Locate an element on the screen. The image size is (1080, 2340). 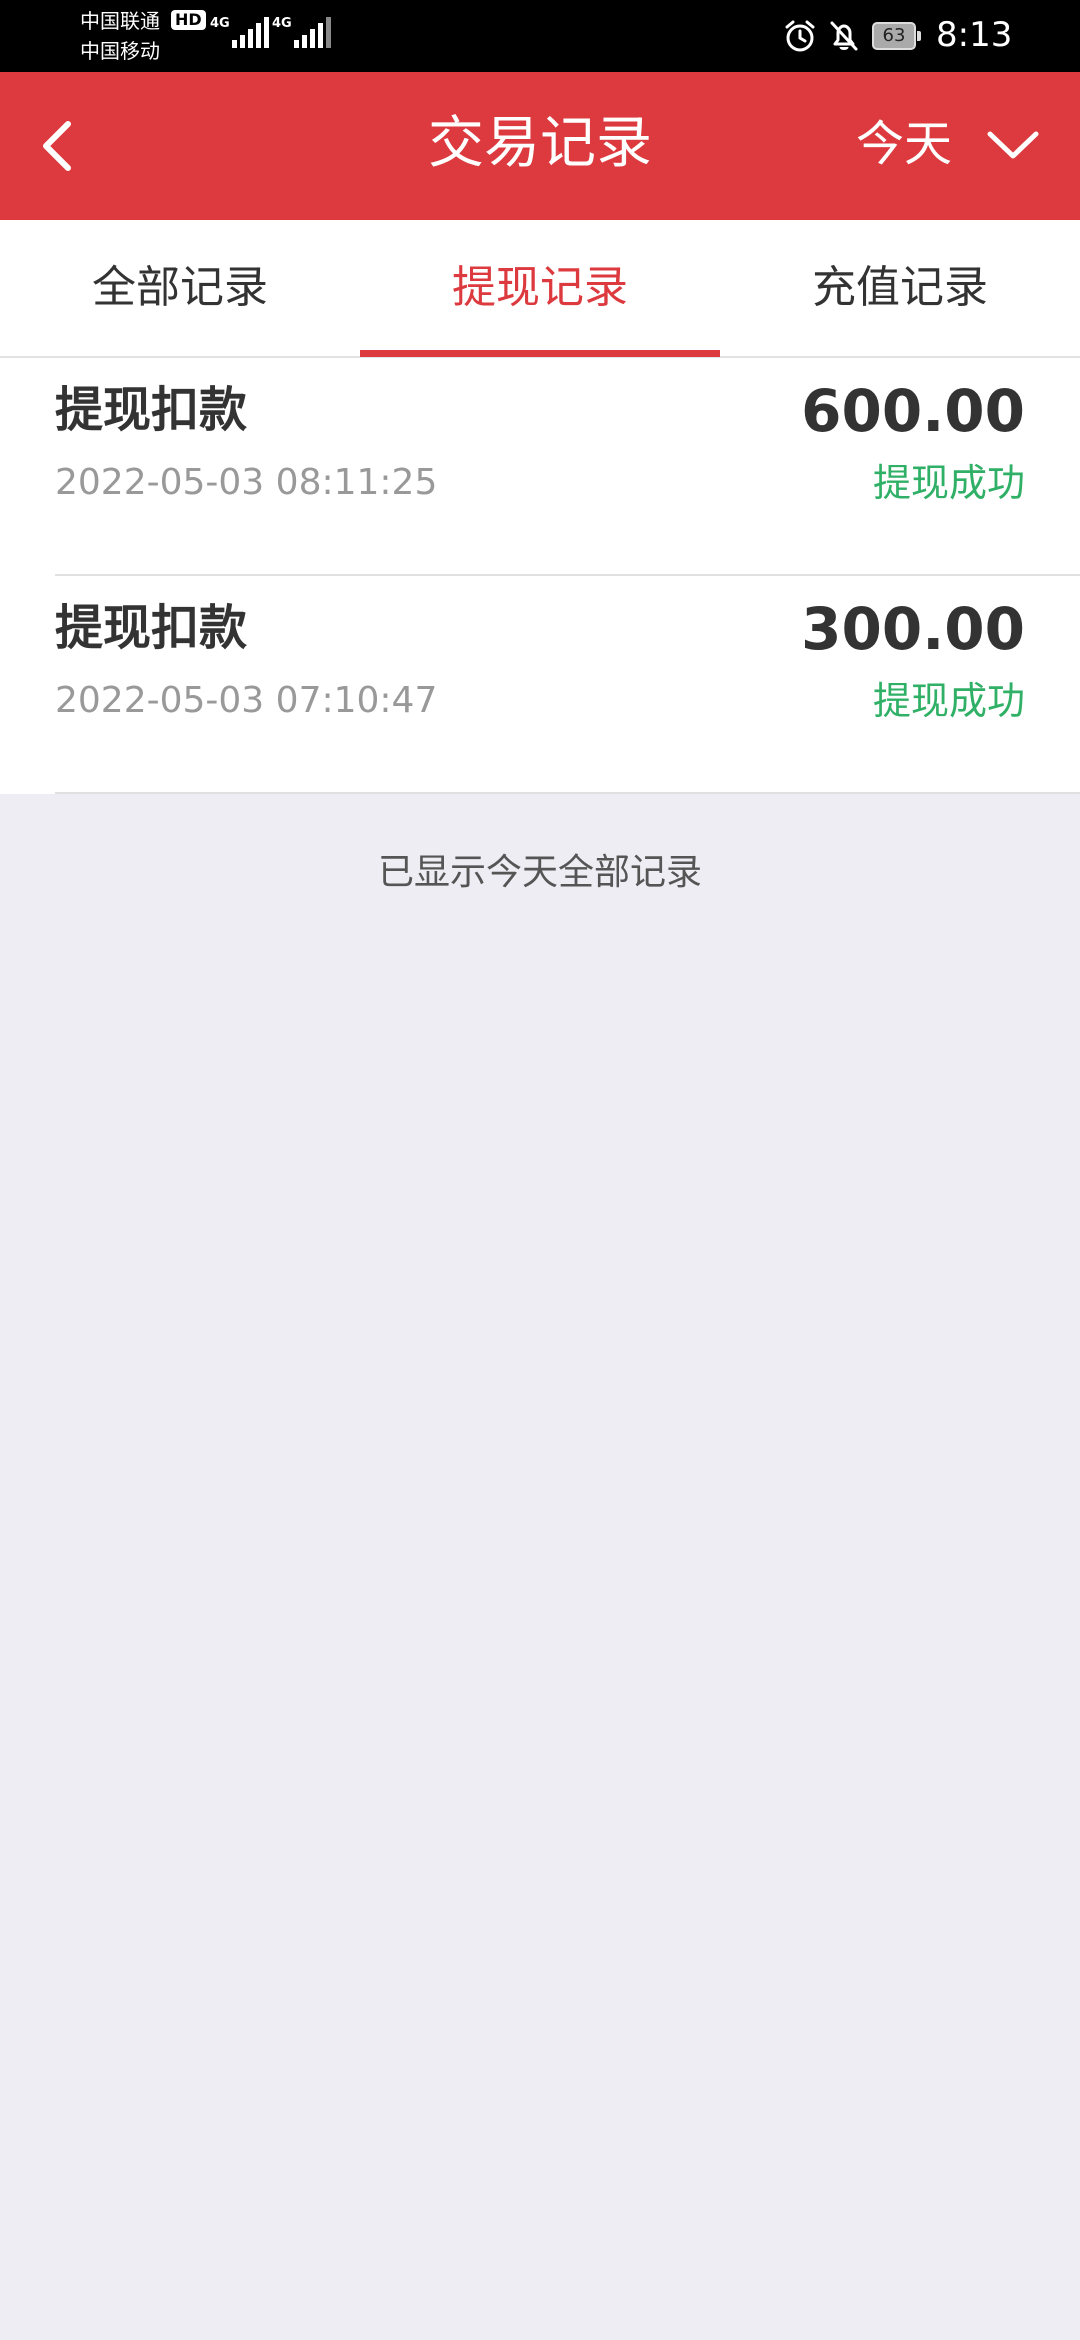
clock: 8:13 is located at coordinates (974, 35).